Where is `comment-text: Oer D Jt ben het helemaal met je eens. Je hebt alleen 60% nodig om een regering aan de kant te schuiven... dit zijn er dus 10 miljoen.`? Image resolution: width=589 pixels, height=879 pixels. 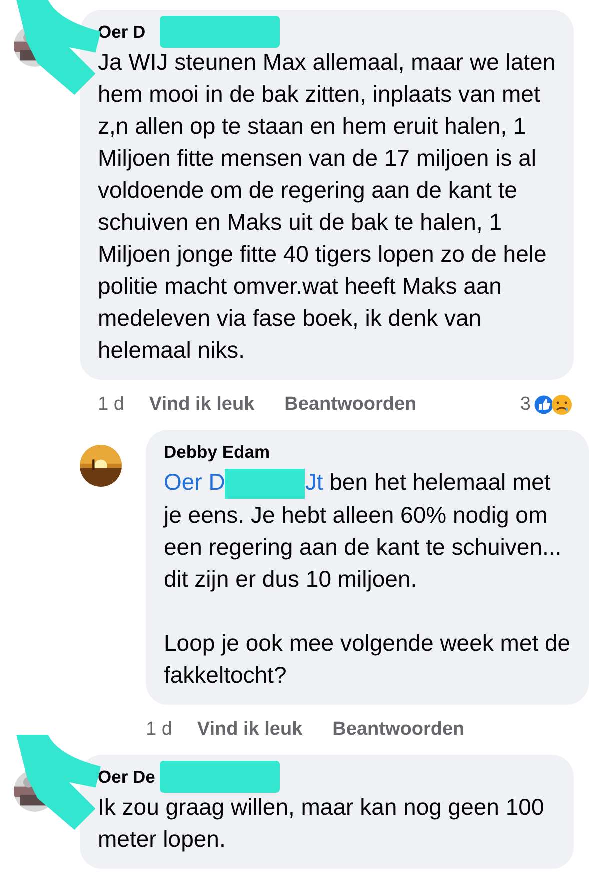
comment-text: Oer D Jt ben het helemaal met je eens. Je hebt alleen 60% nodig om een regering aan de kant te schuiven... dit zijn er dus 10 miljoen. is located at coordinates (363, 531).